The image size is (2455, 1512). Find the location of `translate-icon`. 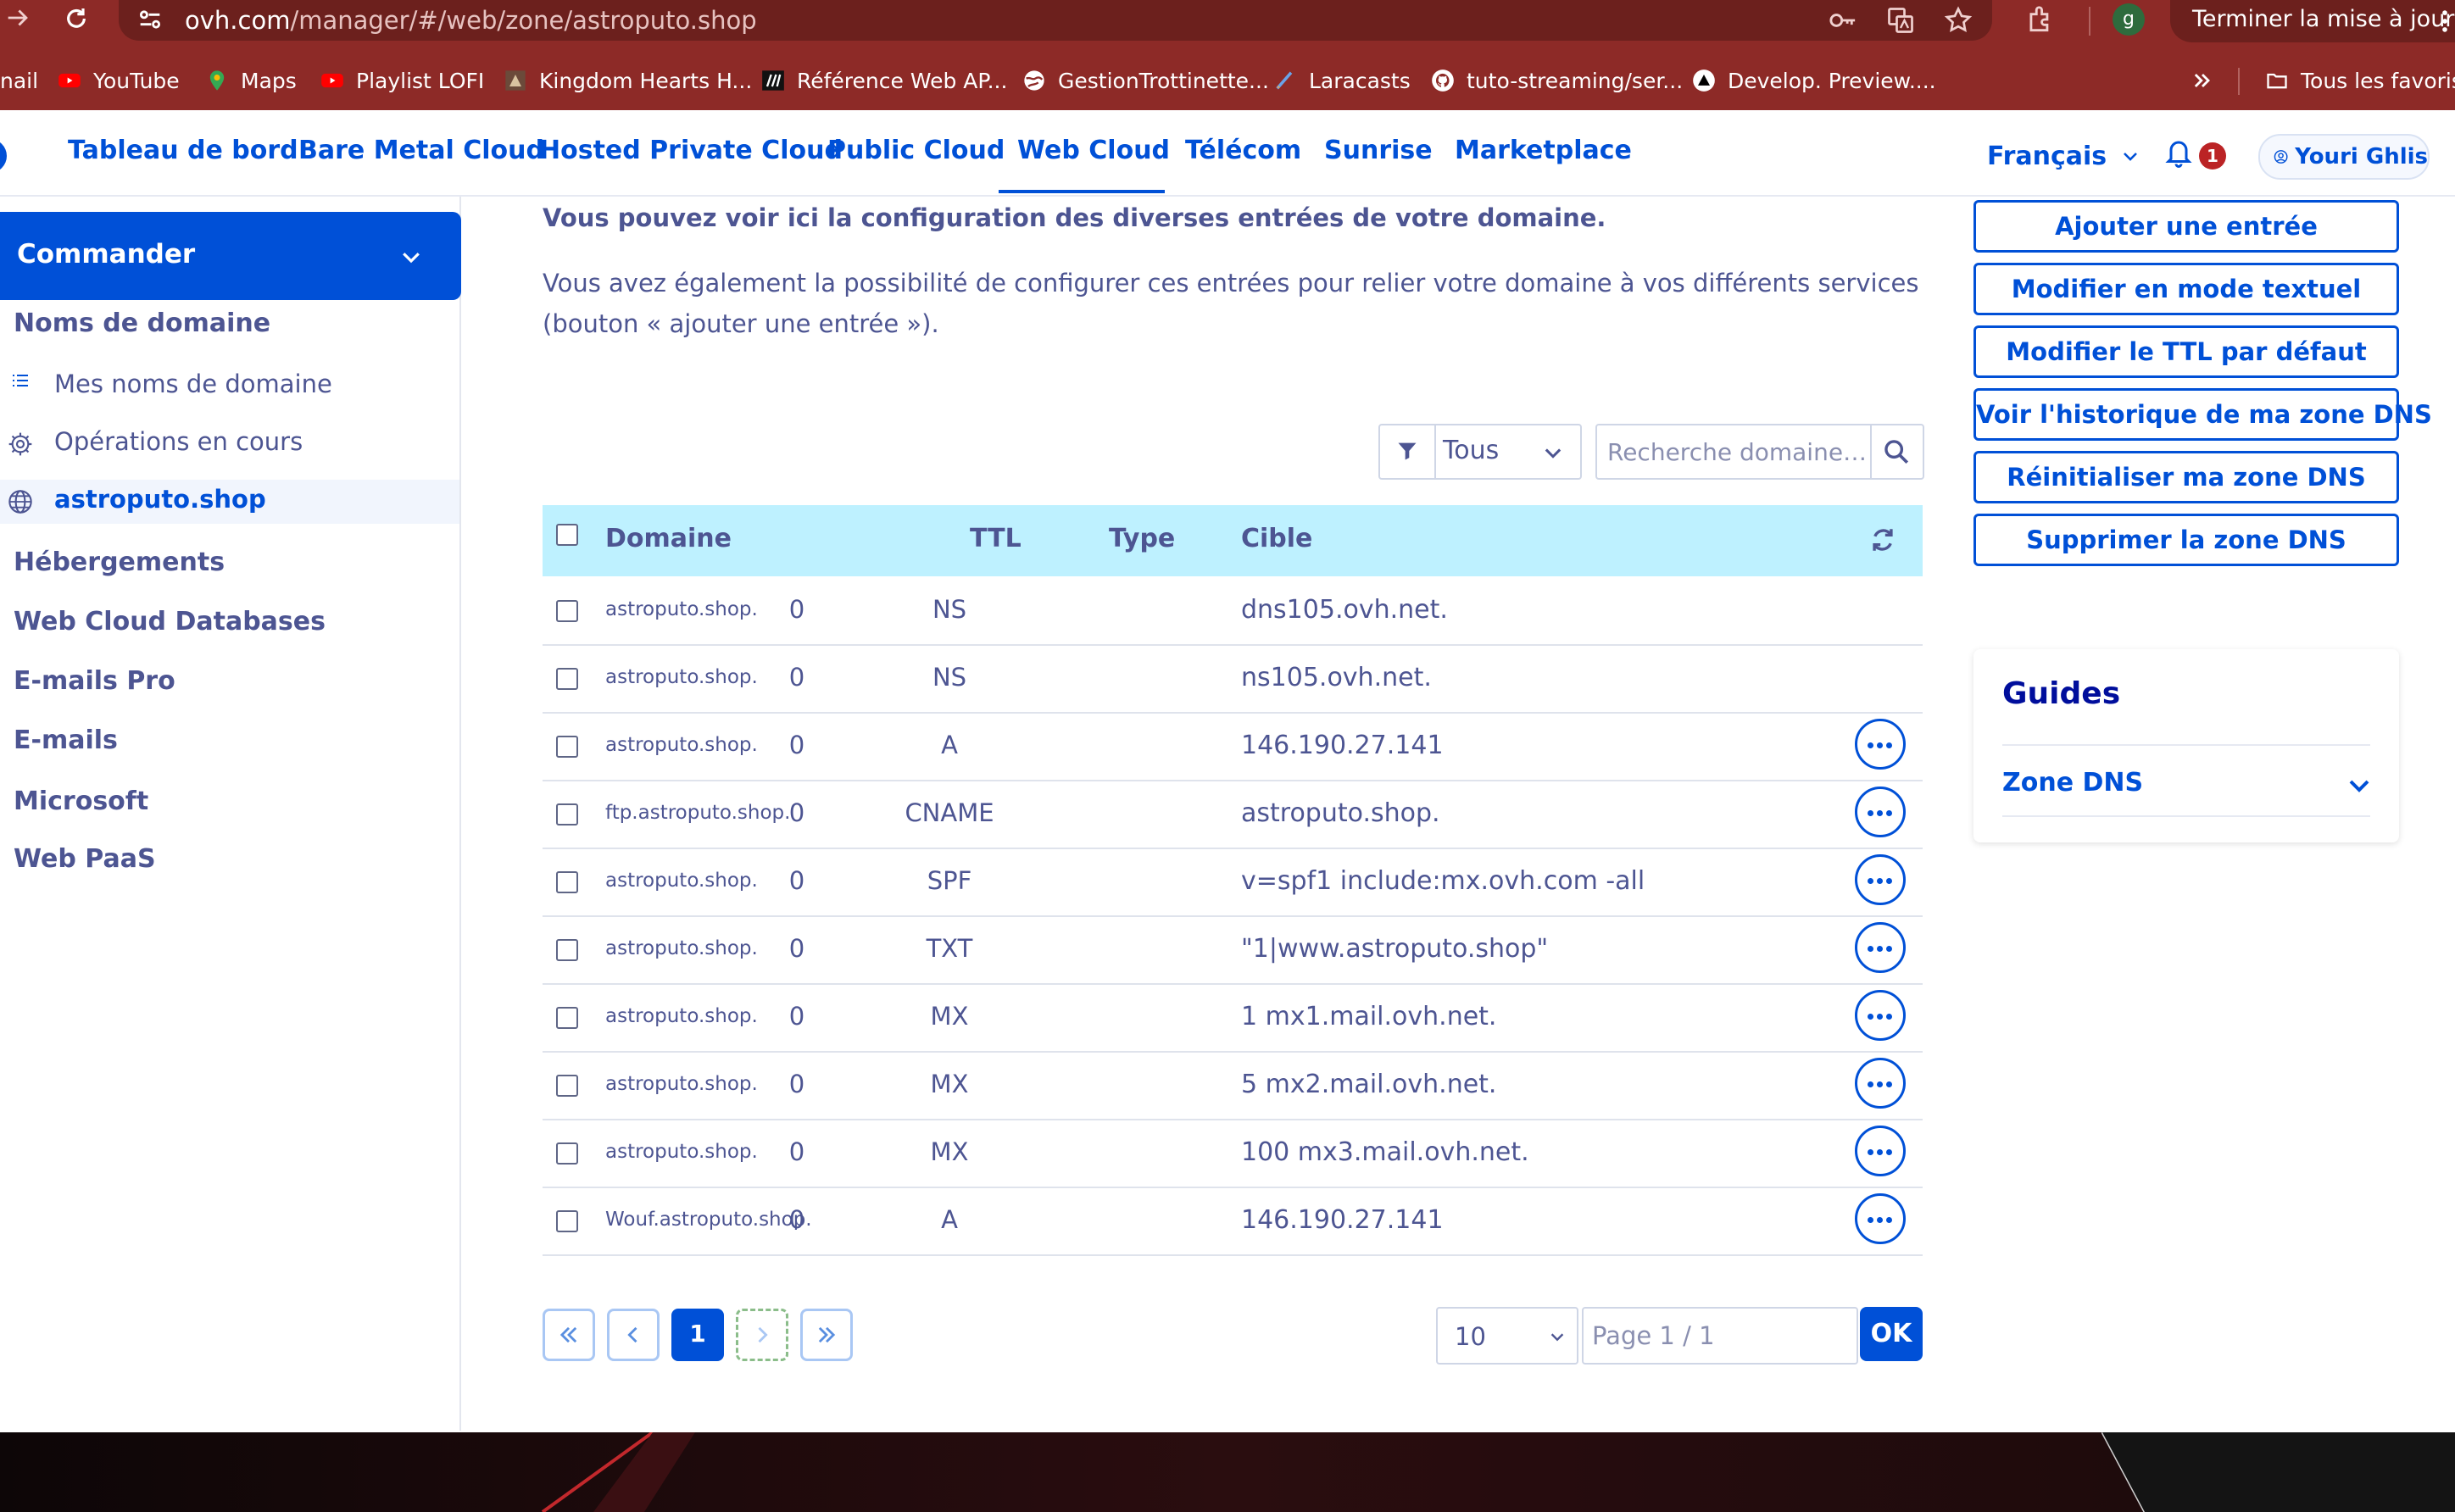

translate-icon is located at coordinates (1901, 21).